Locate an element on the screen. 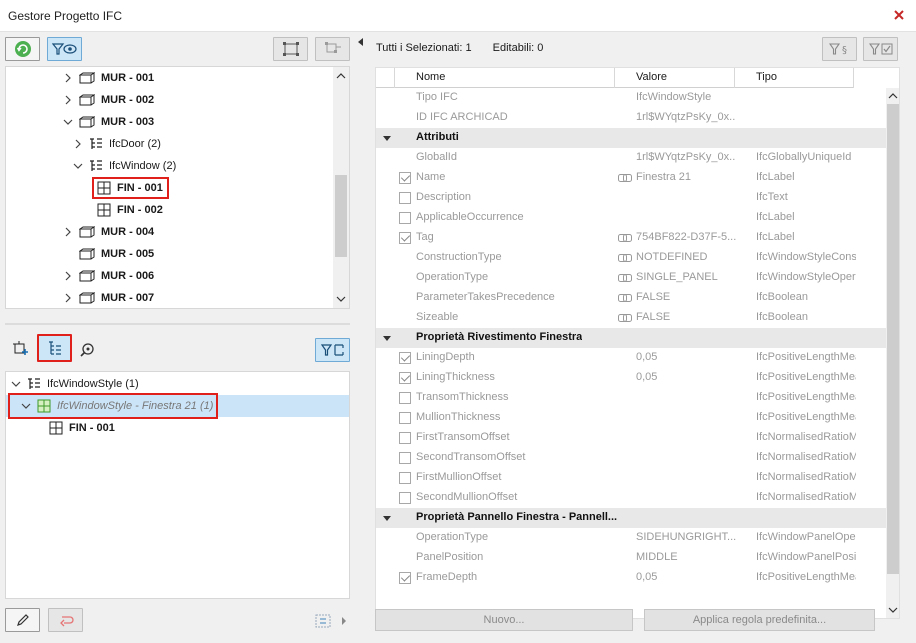 The image size is (916, 643). tree-scrollbar is located at coordinates (341, 187).